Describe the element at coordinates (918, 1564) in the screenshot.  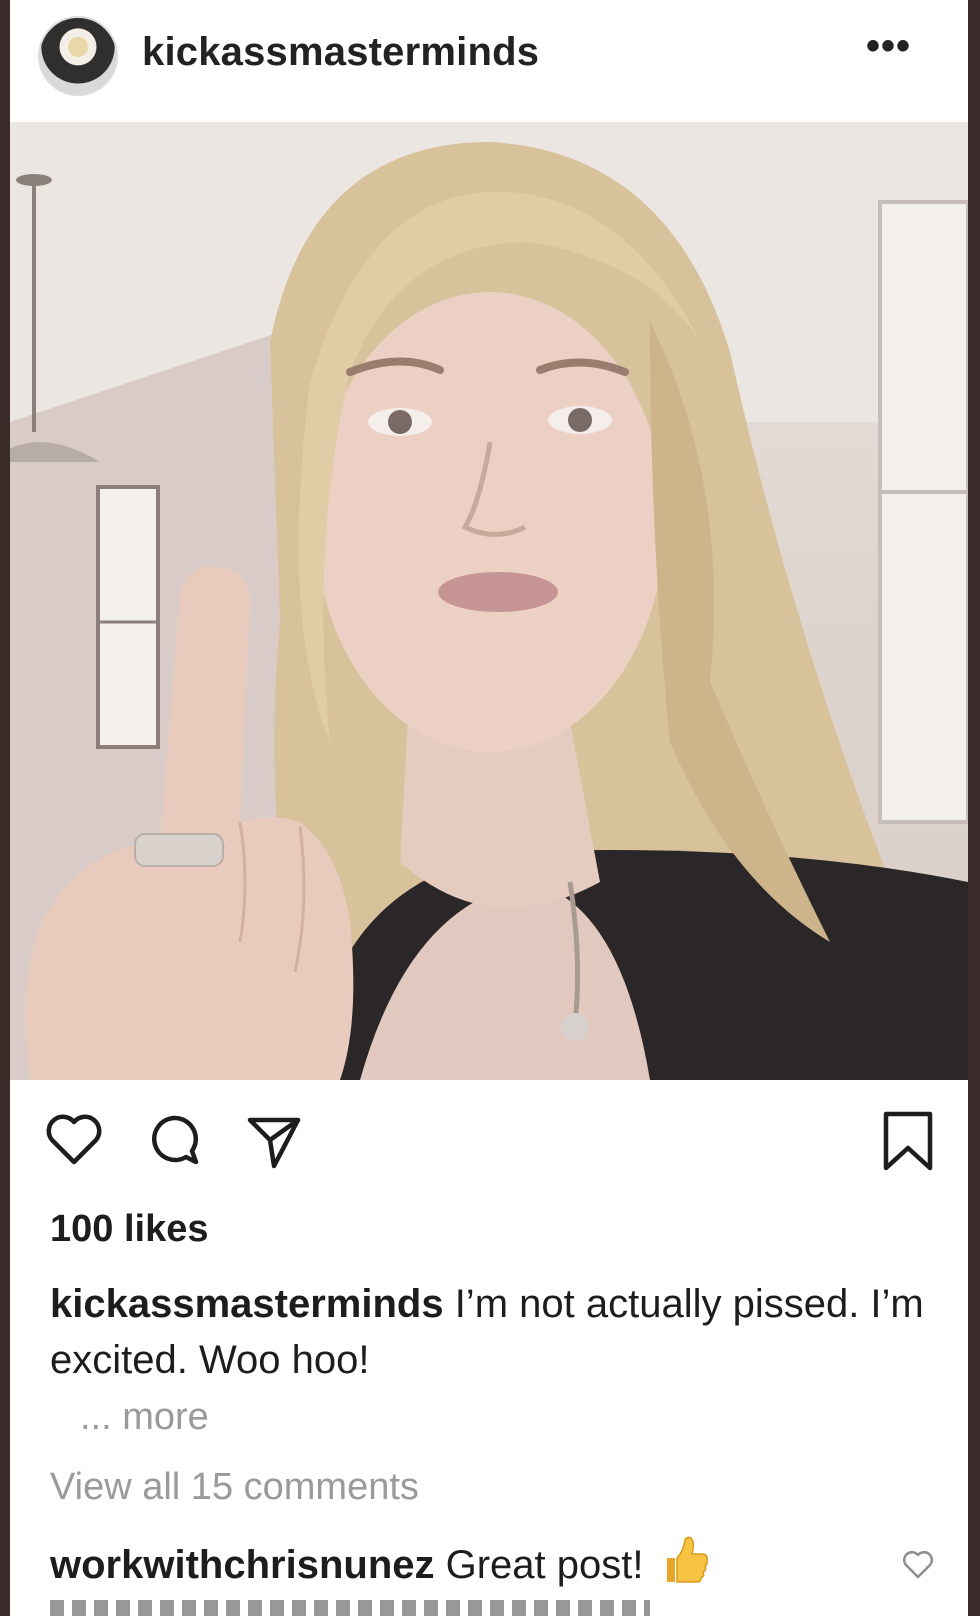
I see `comment-like-icon` at that location.